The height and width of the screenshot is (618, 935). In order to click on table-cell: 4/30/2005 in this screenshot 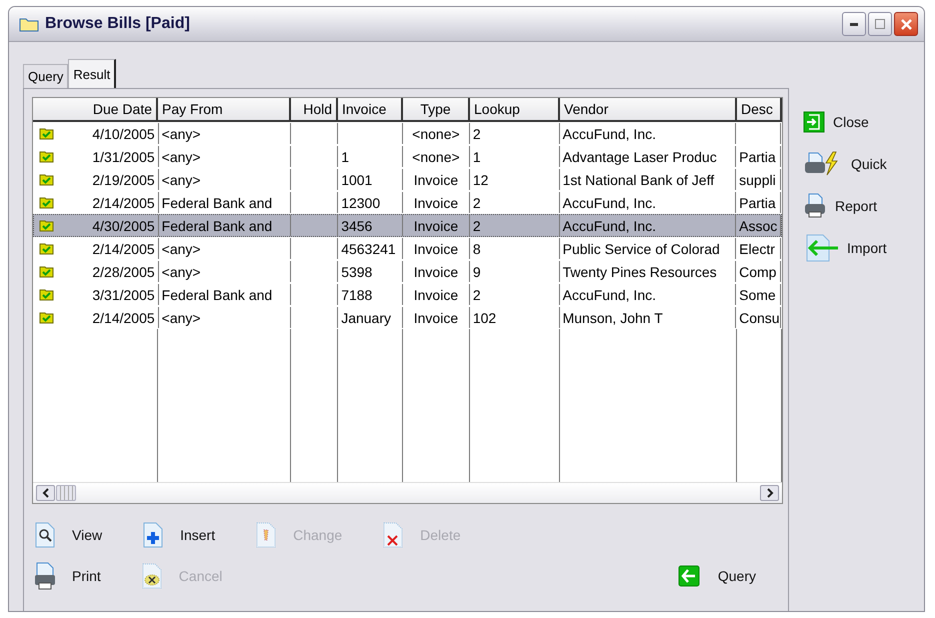, I will do `click(123, 226)`.